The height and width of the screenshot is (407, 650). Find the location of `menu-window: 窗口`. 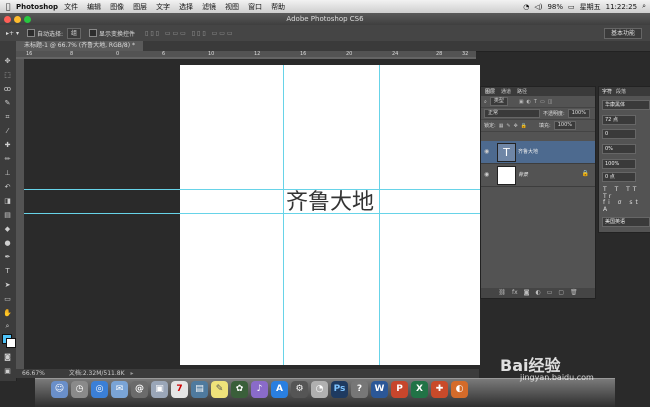

menu-window: 窗口 is located at coordinates (255, 7).